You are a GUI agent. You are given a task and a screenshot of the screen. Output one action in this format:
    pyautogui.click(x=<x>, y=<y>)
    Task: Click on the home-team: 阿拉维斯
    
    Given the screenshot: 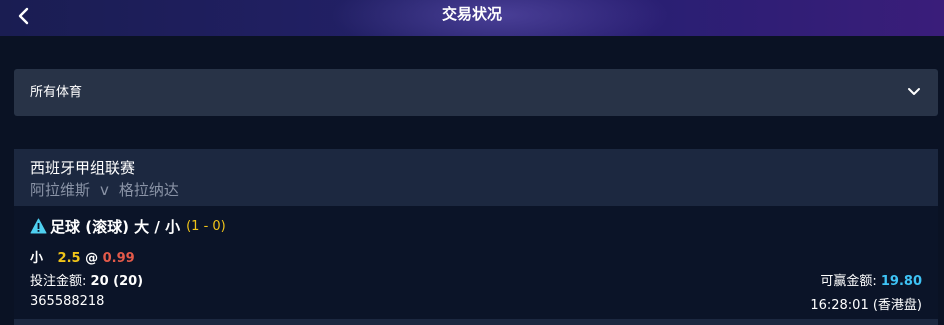 What is the action you would take?
    pyautogui.click(x=60, y=190)
    